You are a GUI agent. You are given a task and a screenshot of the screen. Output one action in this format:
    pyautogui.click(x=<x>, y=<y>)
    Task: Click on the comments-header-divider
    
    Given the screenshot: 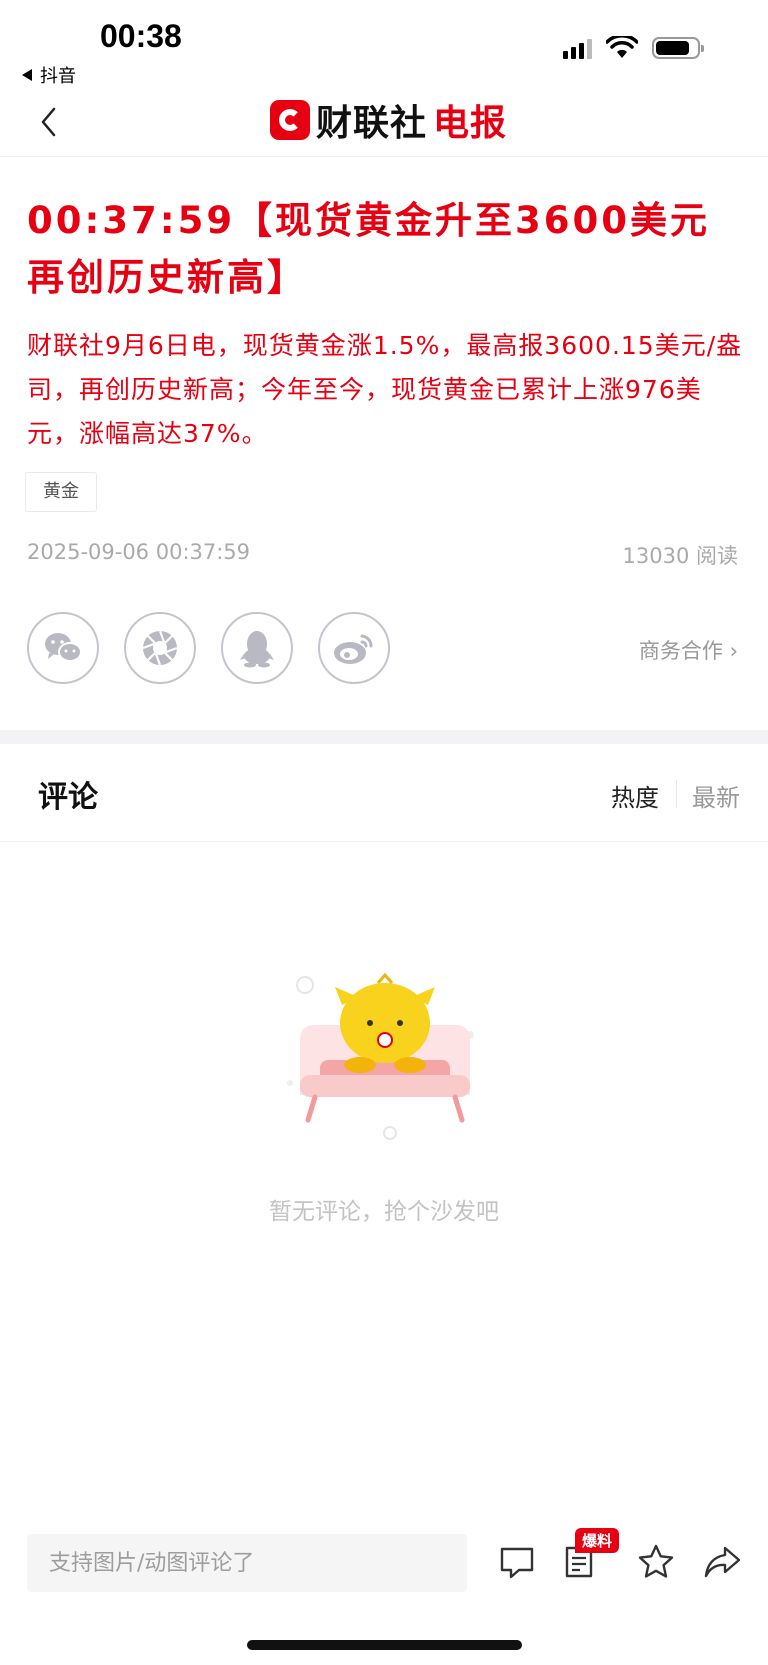 What is the action you would take?
    pyautogui.click(x=384, y=841)
    